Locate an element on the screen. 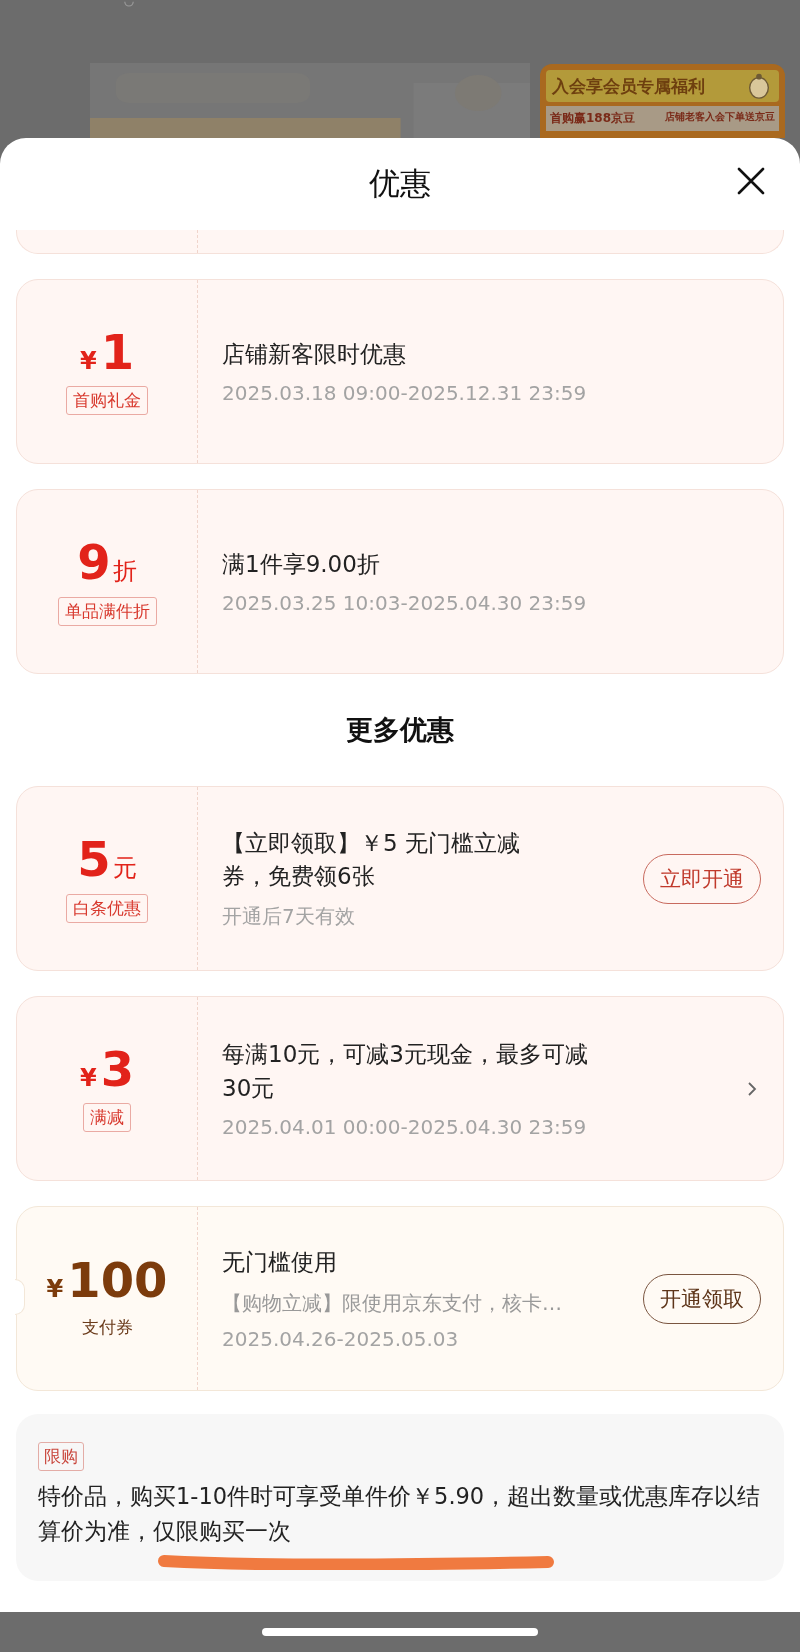 The height and width of the screenshot is (1652, 800). coupon-title: 满1件享9.00折 is located at coordinates (301, 564).